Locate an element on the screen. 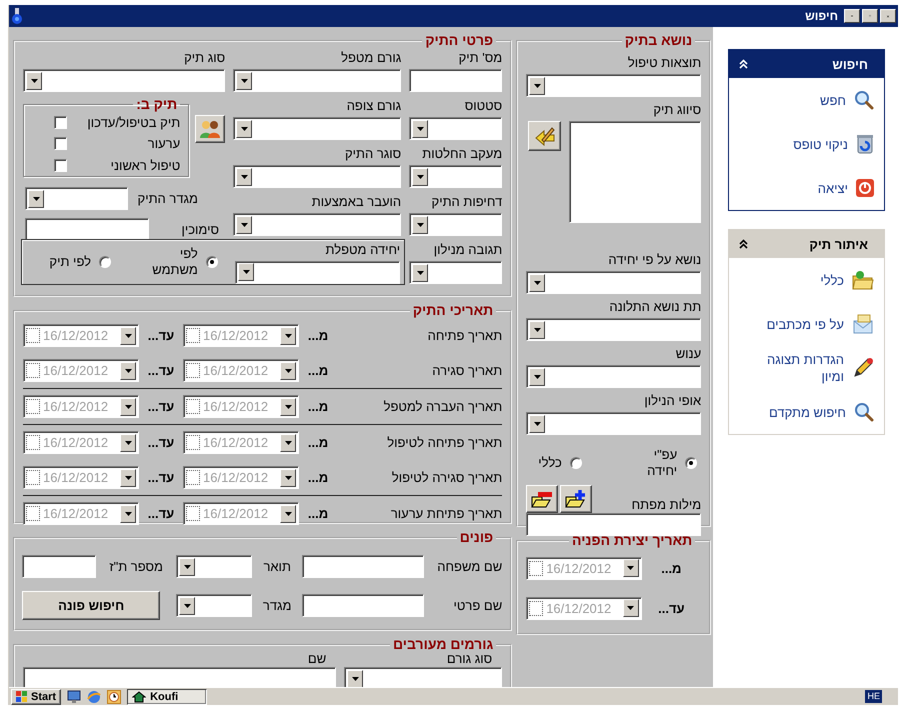  minimize-button is located at coordinates (852, 16).